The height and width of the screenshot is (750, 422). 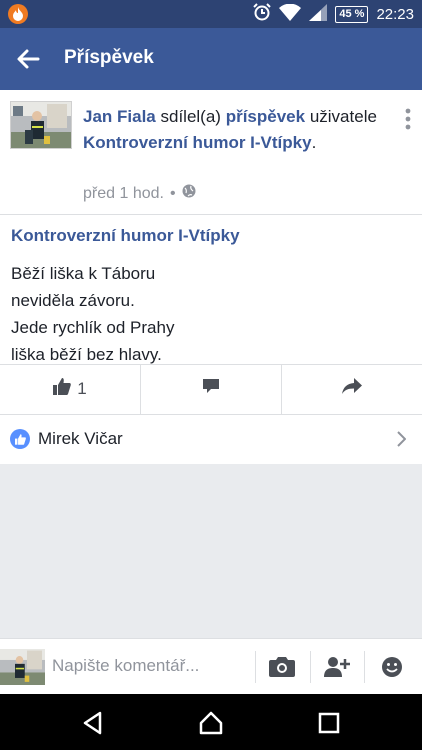 I want to click on like-button: 1, so click(x=70, y=389).